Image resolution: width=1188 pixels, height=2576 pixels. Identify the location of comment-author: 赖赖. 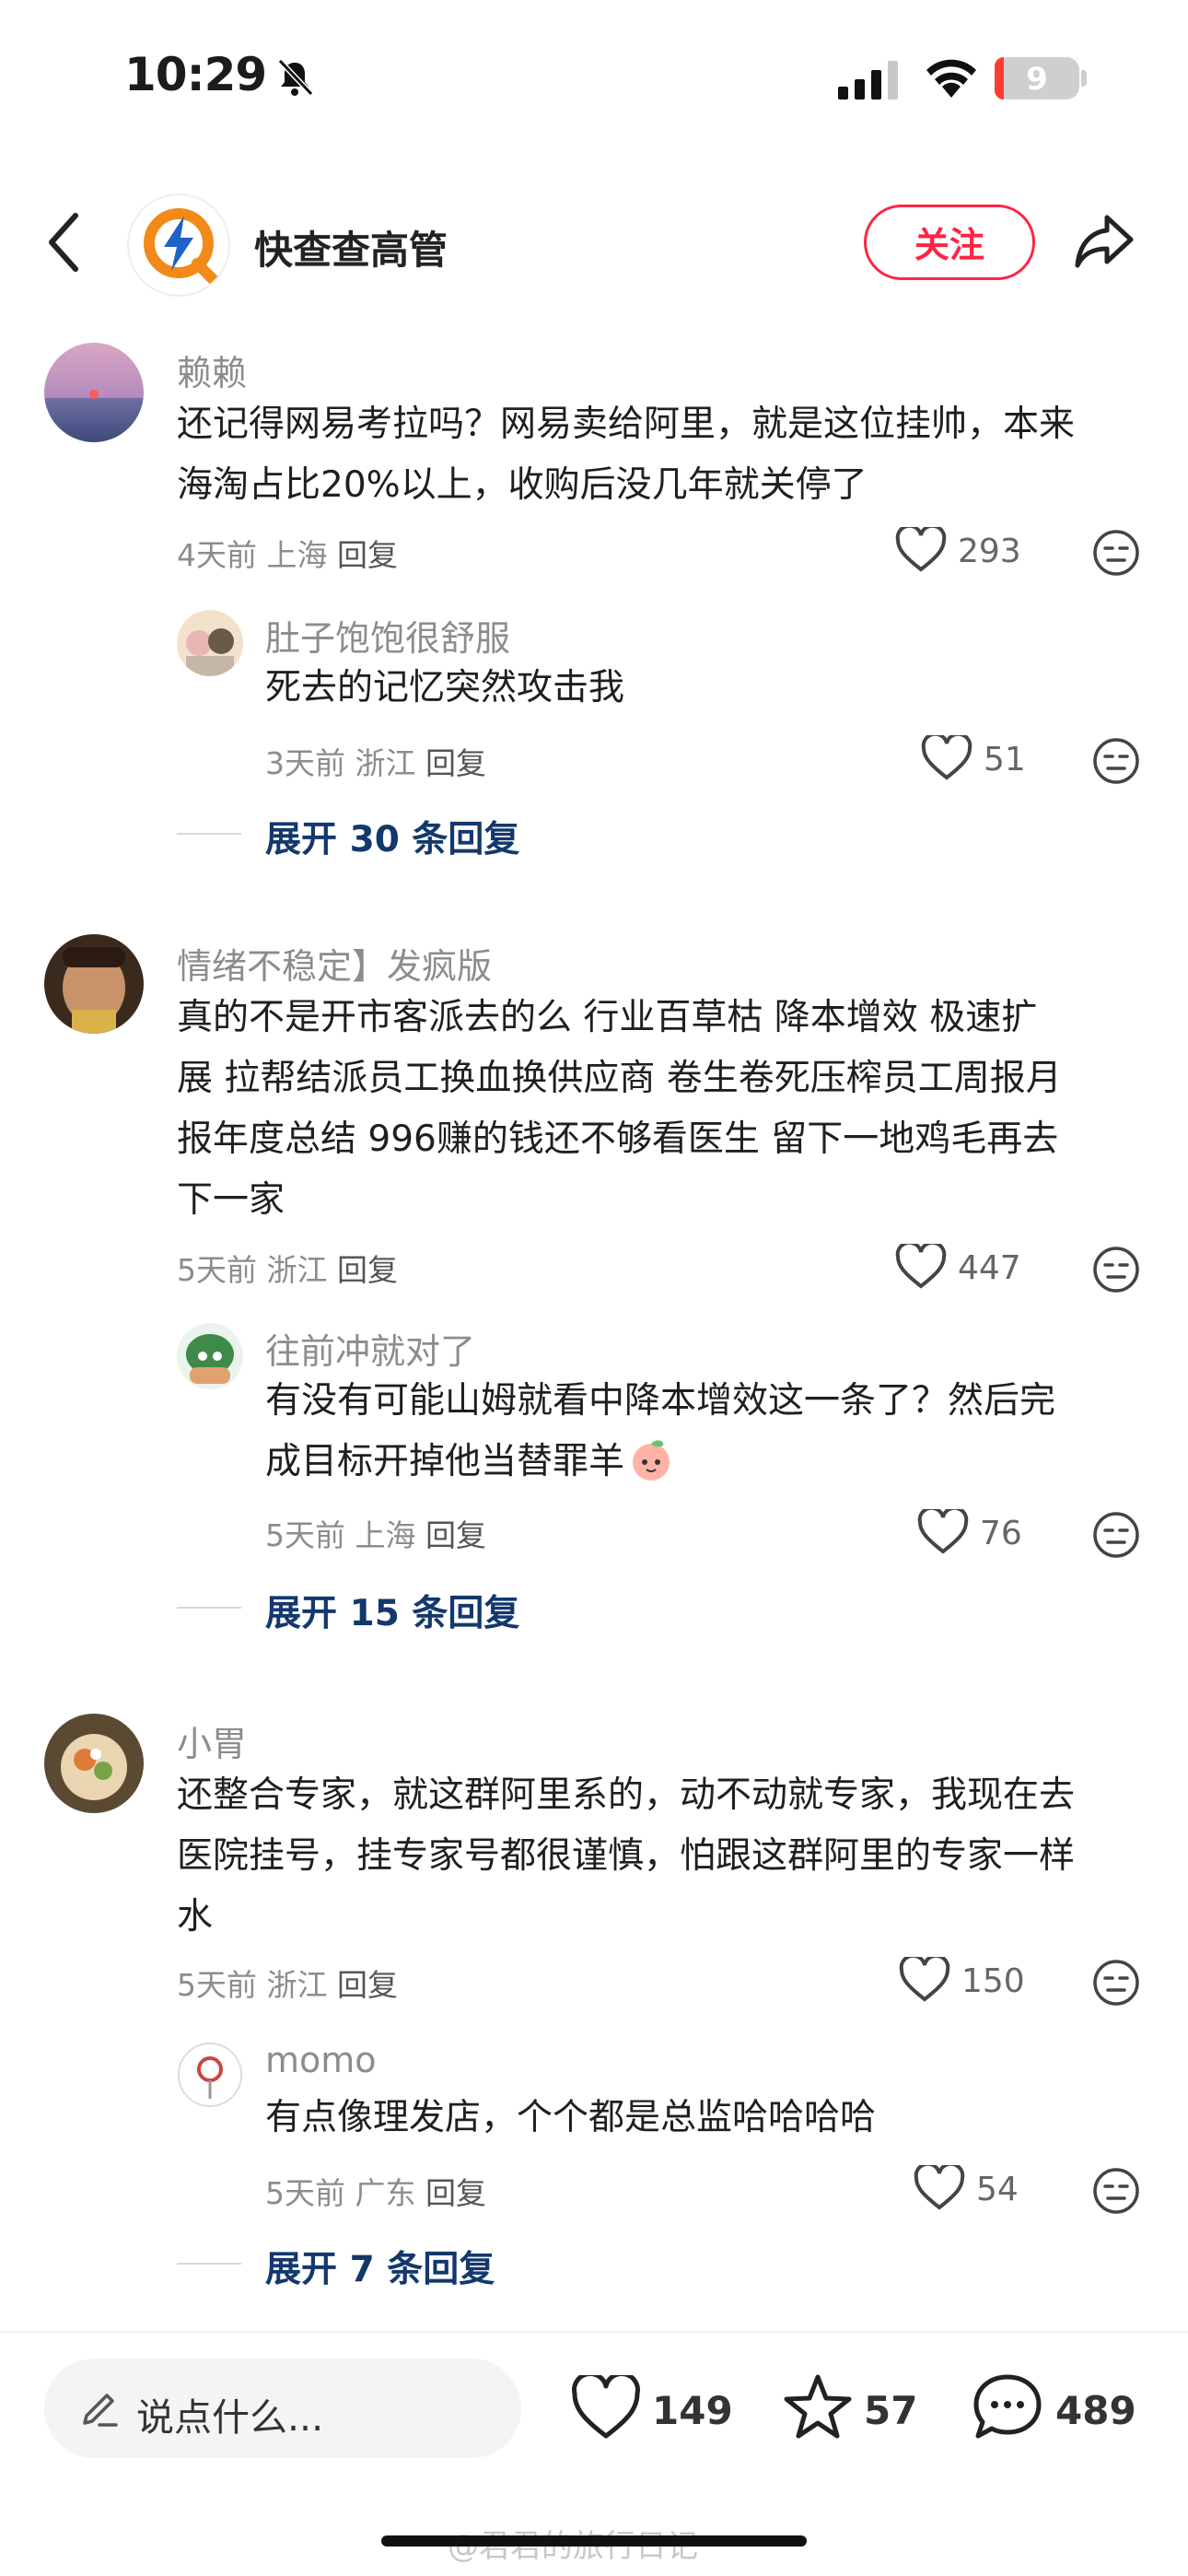
(212, 370).